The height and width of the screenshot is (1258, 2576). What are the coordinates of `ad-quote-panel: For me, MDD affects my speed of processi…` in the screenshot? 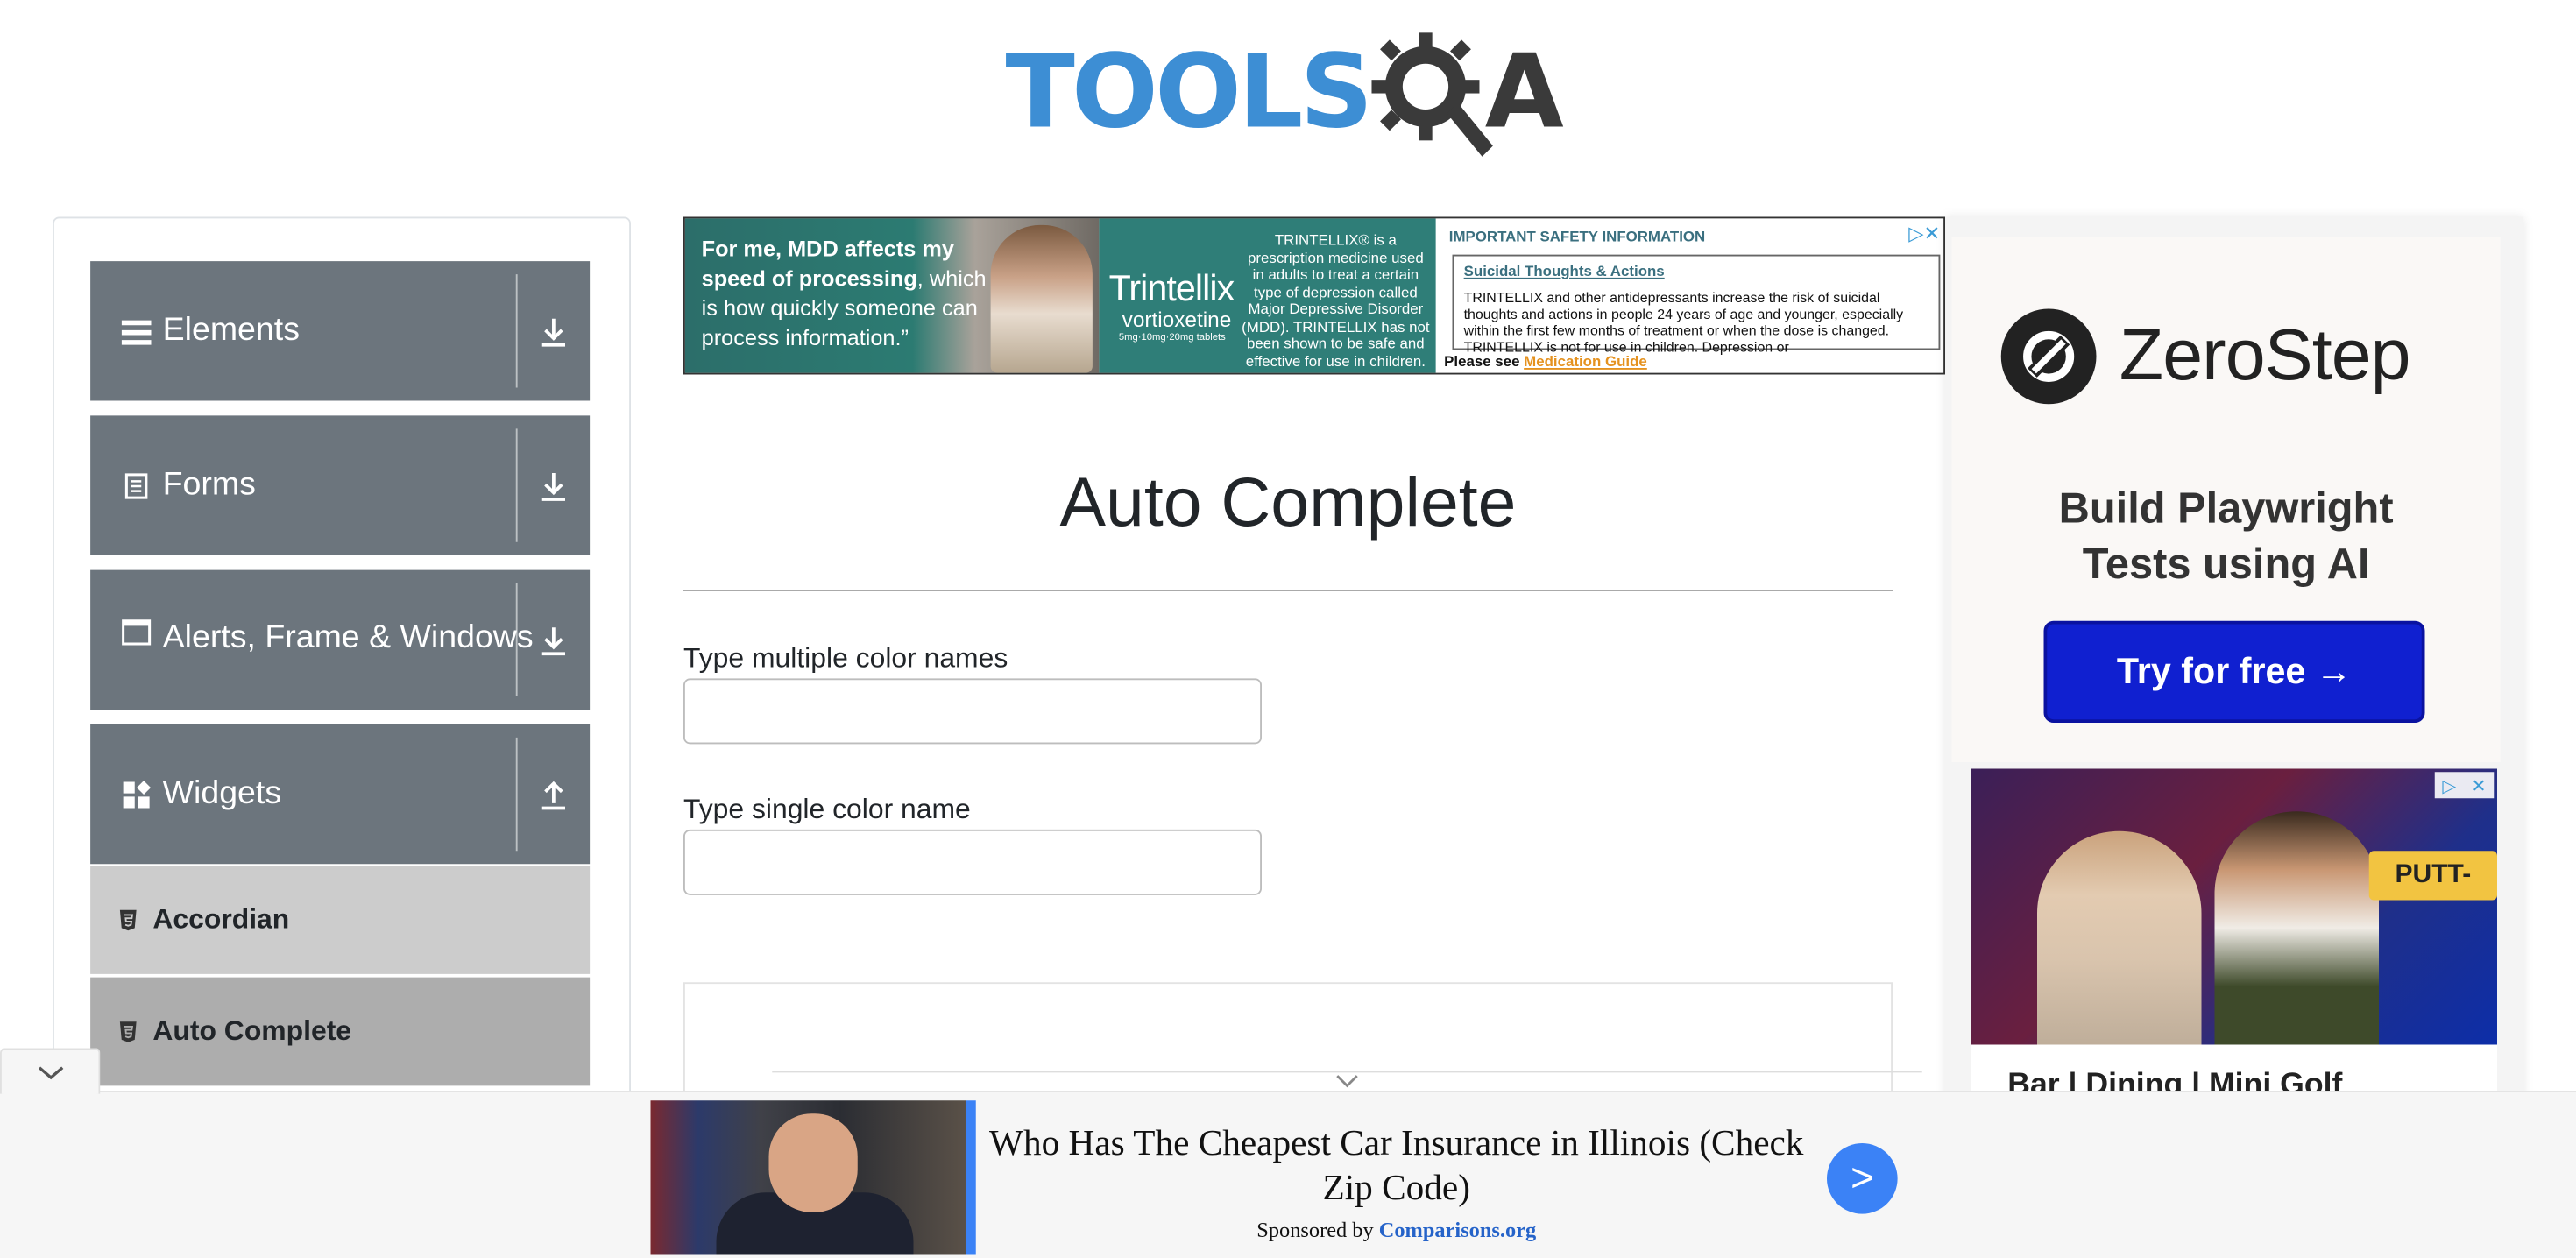 It's located at (892, 295).